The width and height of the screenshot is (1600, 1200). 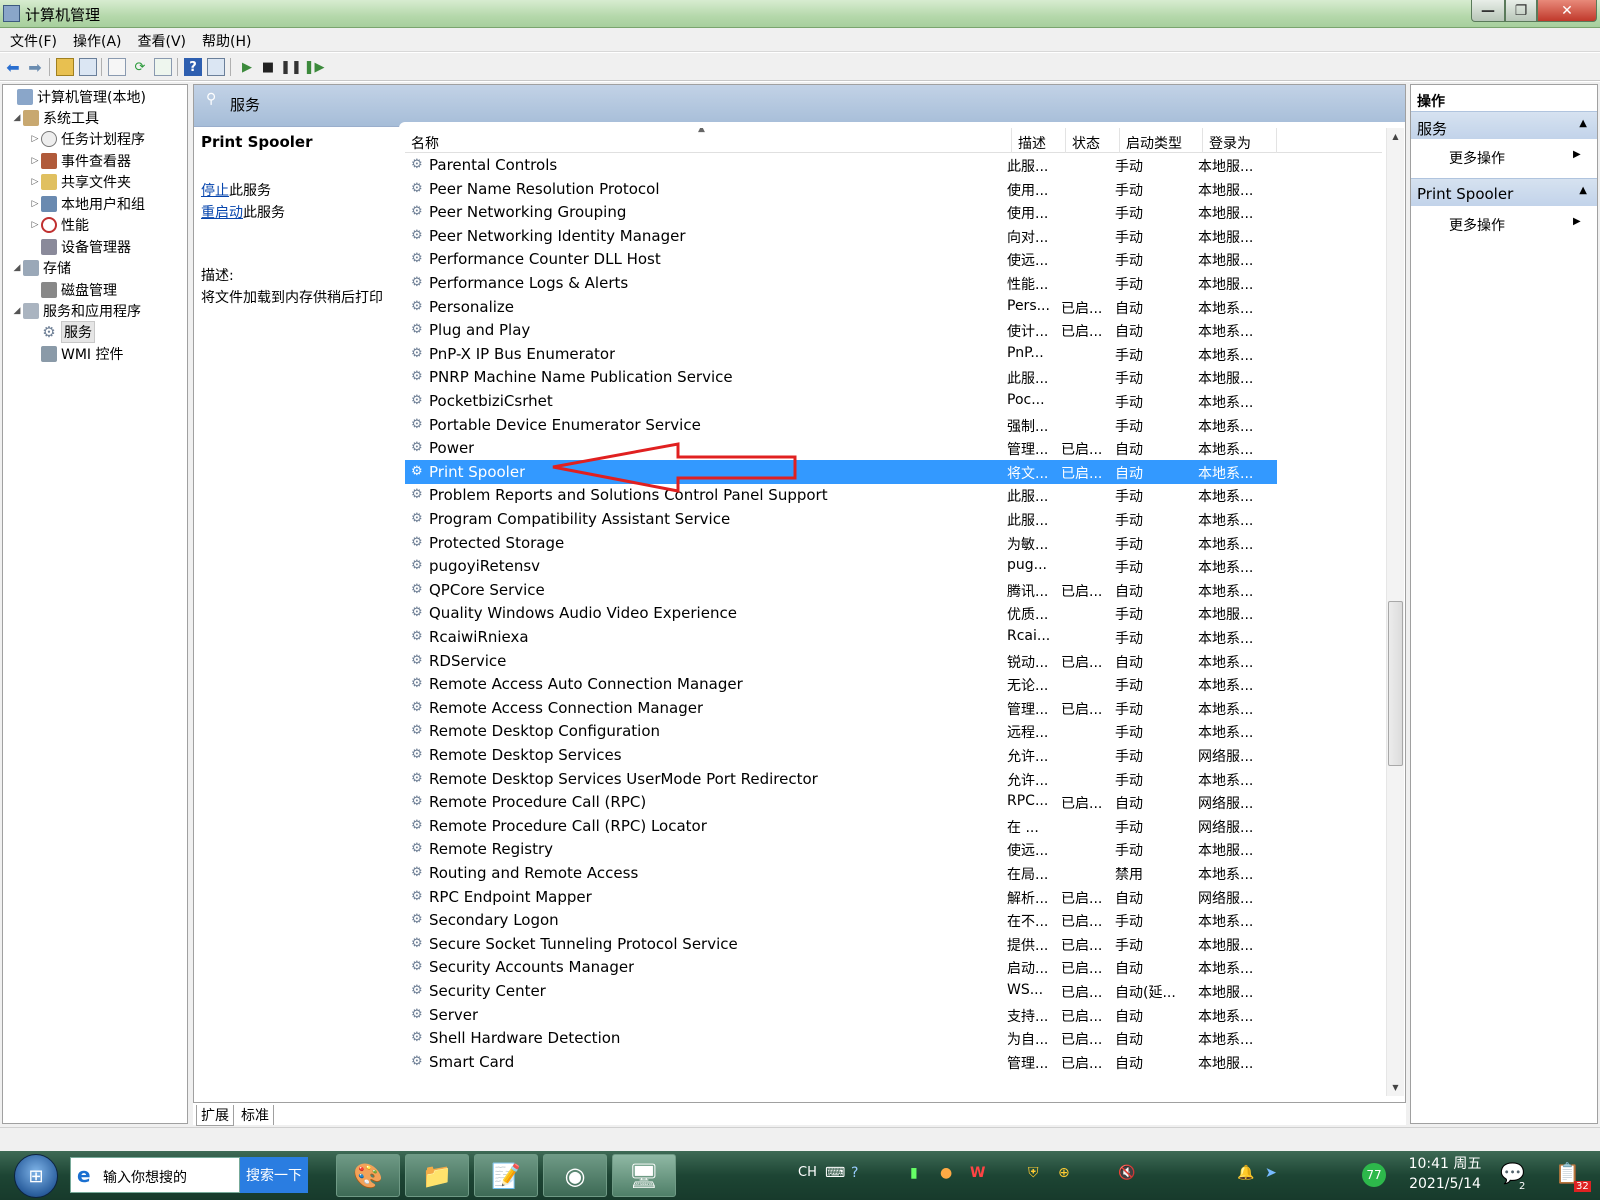 I want to click on column-status: 状态, so click(x=1093, y=140).